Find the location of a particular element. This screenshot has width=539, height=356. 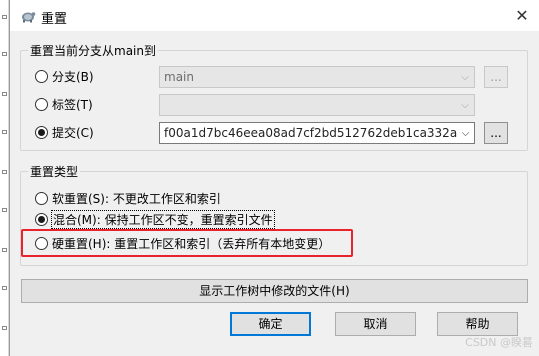

tag-select: ⌵ is located at coordinates (317, 105).